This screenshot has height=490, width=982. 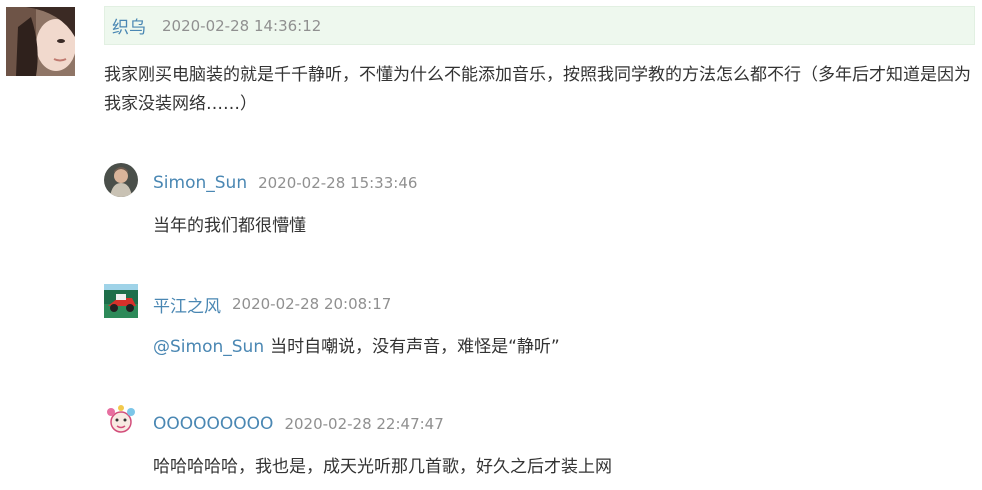 I want to click on reply-text: 当时自嘲说，没有声音，难怪是“静听”, so click(x=415, y=347).